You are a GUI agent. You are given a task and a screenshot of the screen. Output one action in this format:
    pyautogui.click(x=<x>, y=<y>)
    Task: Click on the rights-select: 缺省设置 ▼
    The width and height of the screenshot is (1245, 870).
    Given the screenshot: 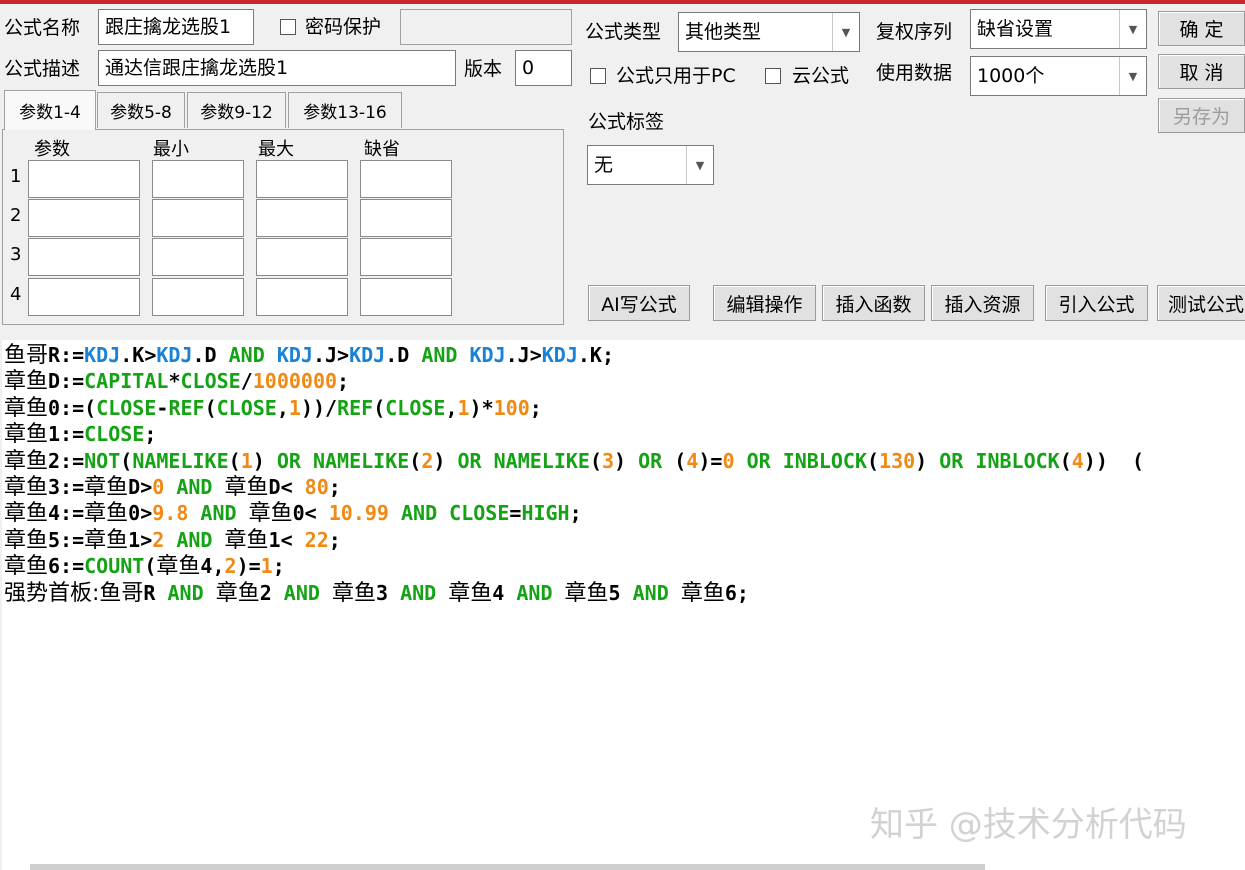 What is the action you would take?
    pyautogui.click(x=1058, y=29)
    